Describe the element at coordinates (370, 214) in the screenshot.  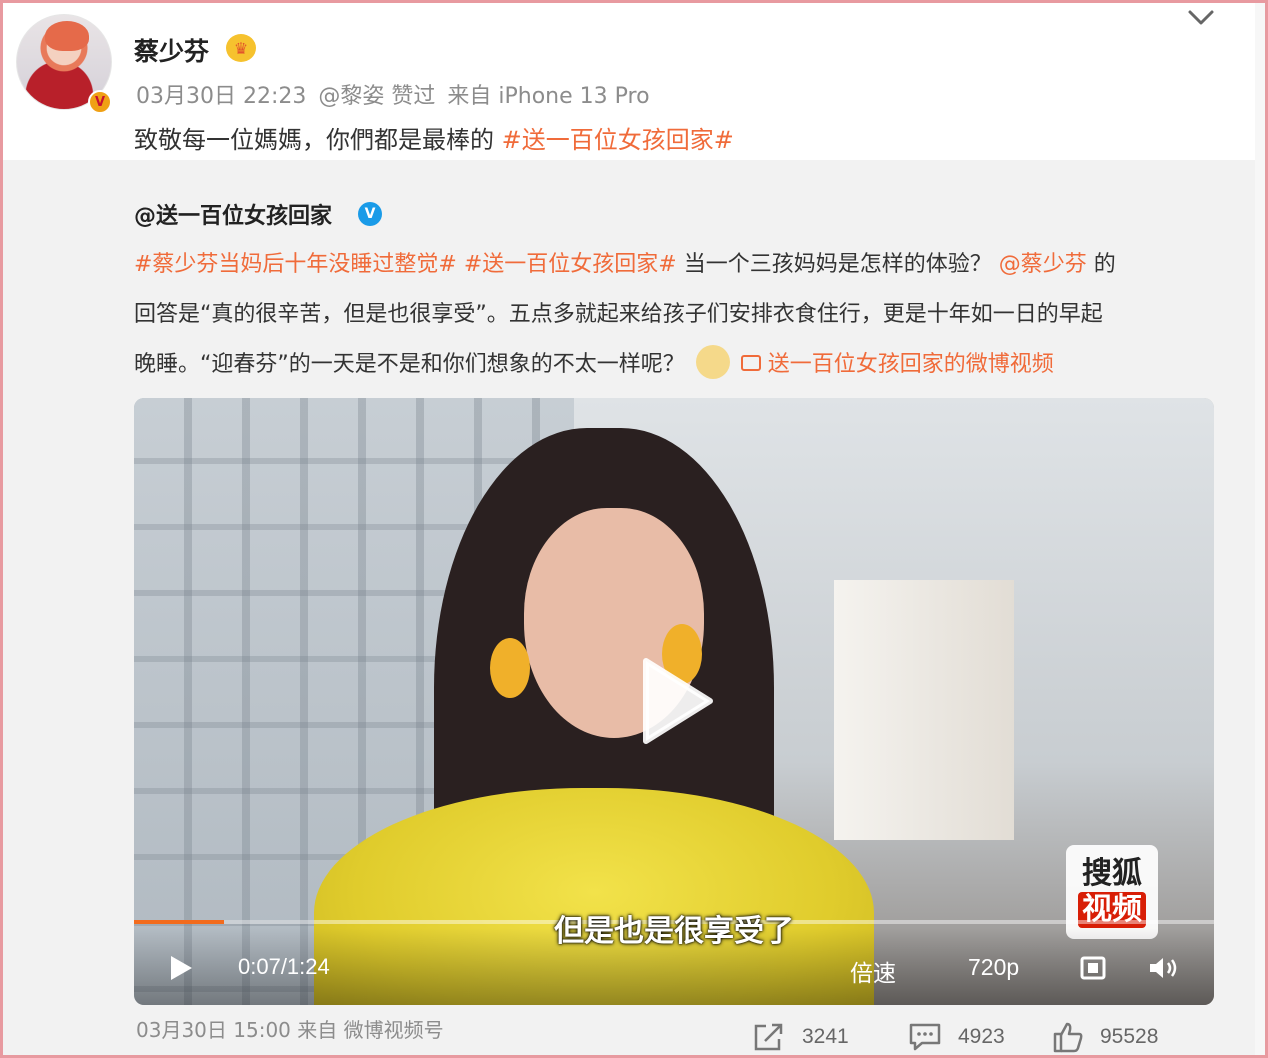
I see `blue-verified-icon: V` at that location.